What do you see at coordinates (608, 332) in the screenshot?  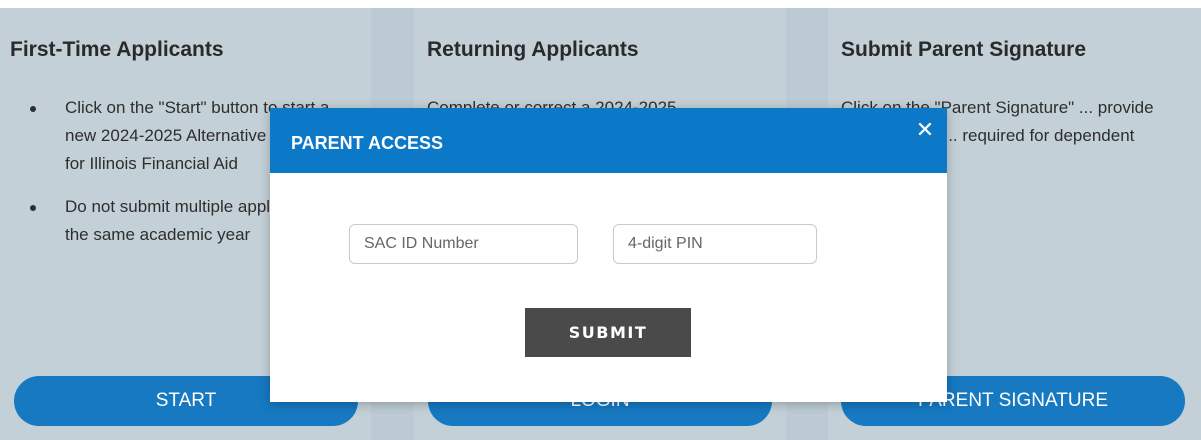 I see `submit-button: SUBMIT` at bounding box center [608, 332].